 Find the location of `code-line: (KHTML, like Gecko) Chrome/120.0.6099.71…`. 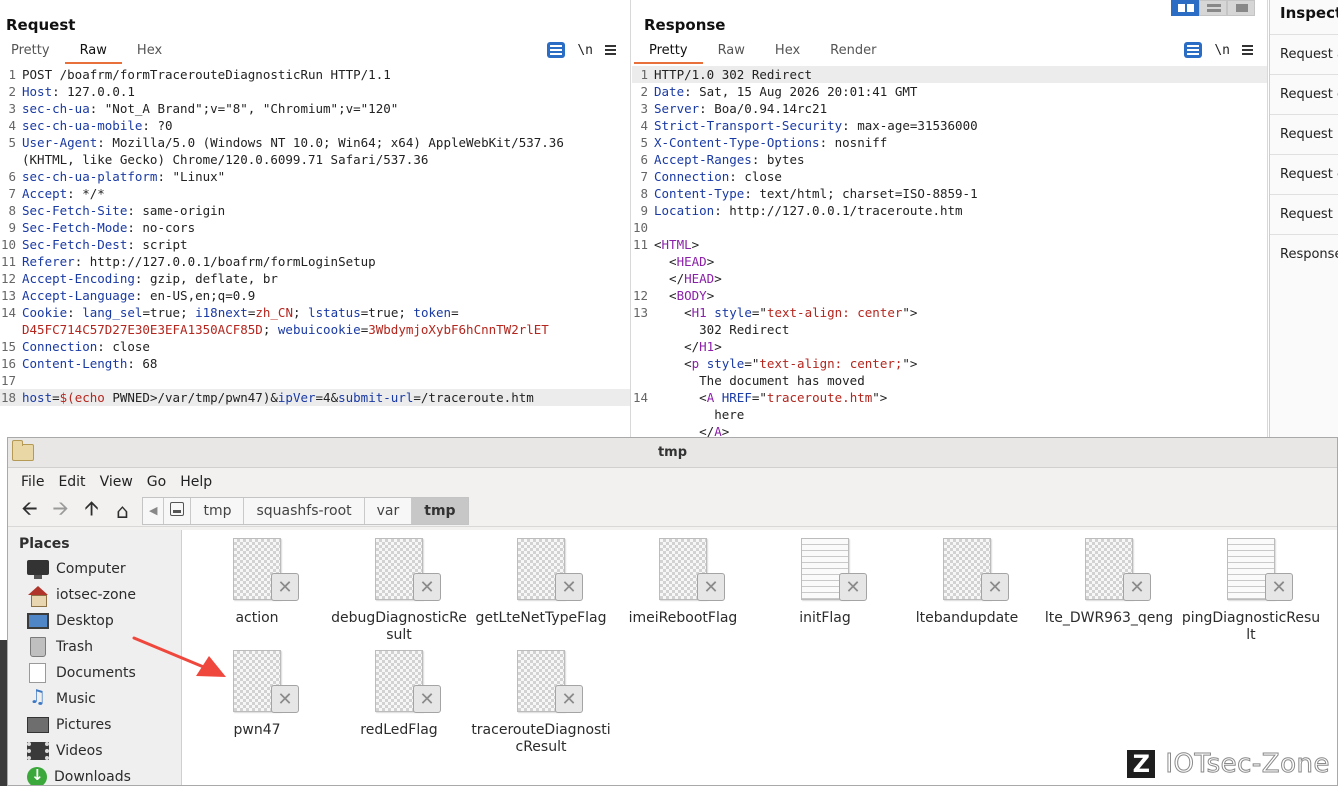

code-line: (KHTML, like Gecko) Chrome/120.0.6099.71… is located at coordinates (315, 159).